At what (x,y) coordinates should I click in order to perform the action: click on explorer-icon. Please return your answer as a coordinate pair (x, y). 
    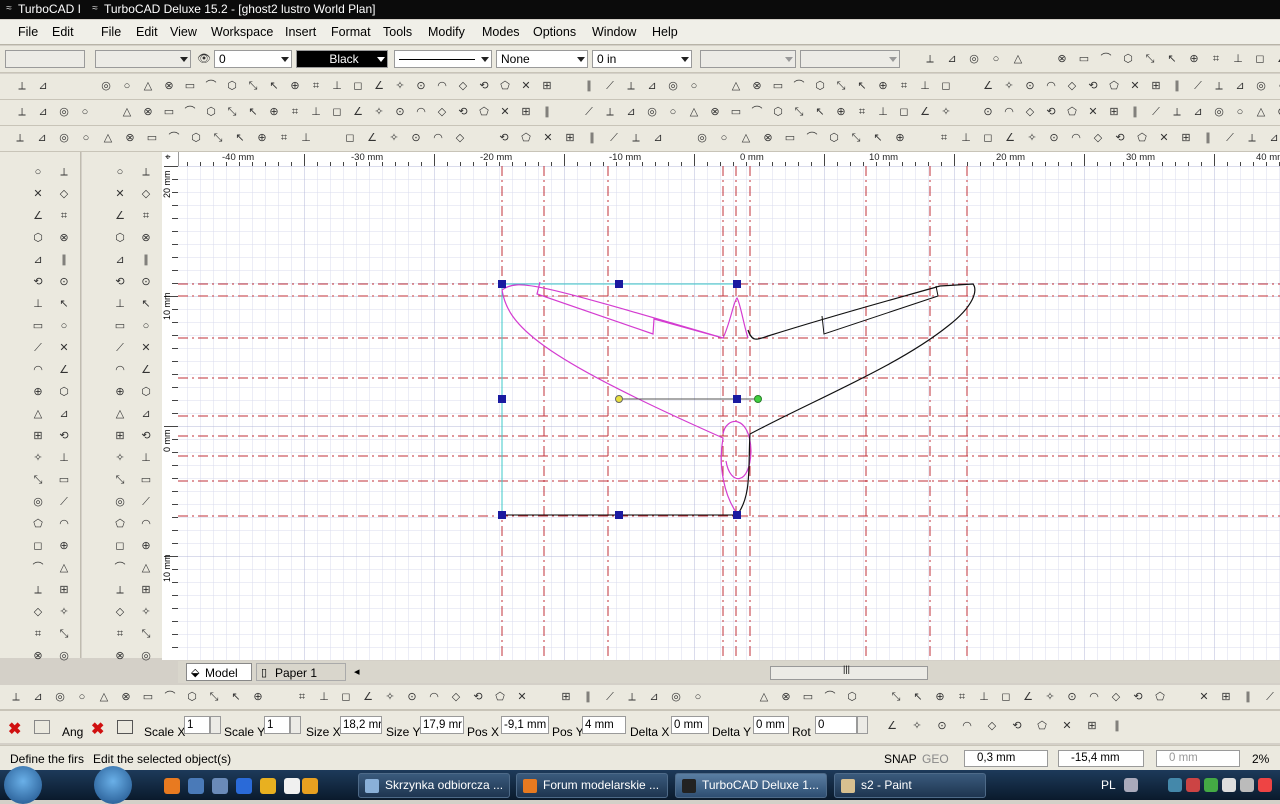
    Looking at the image, I should click on (220, 786).